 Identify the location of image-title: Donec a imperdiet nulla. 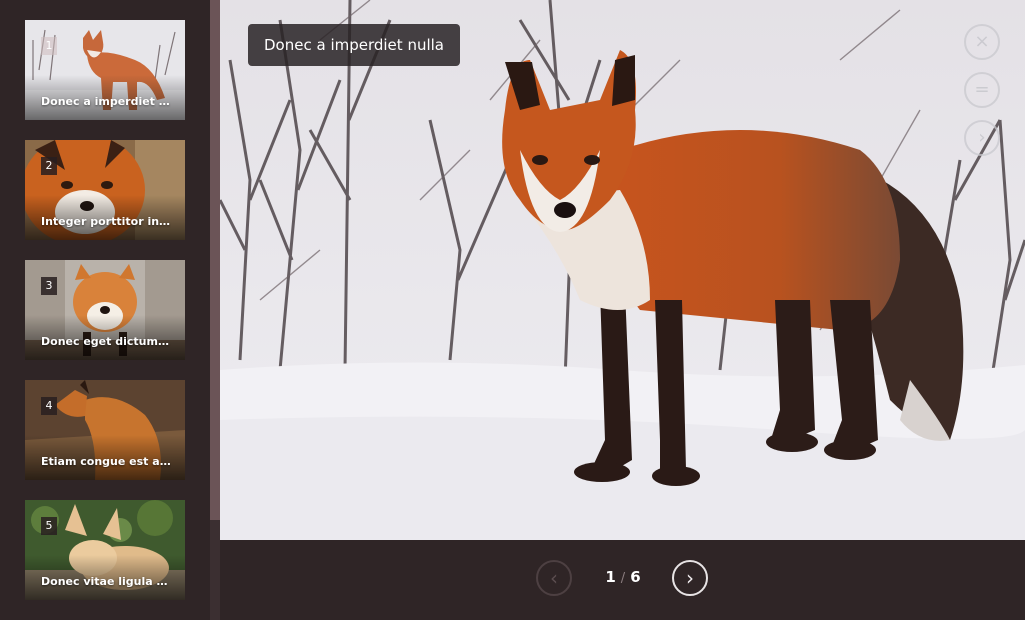
(354, 45).